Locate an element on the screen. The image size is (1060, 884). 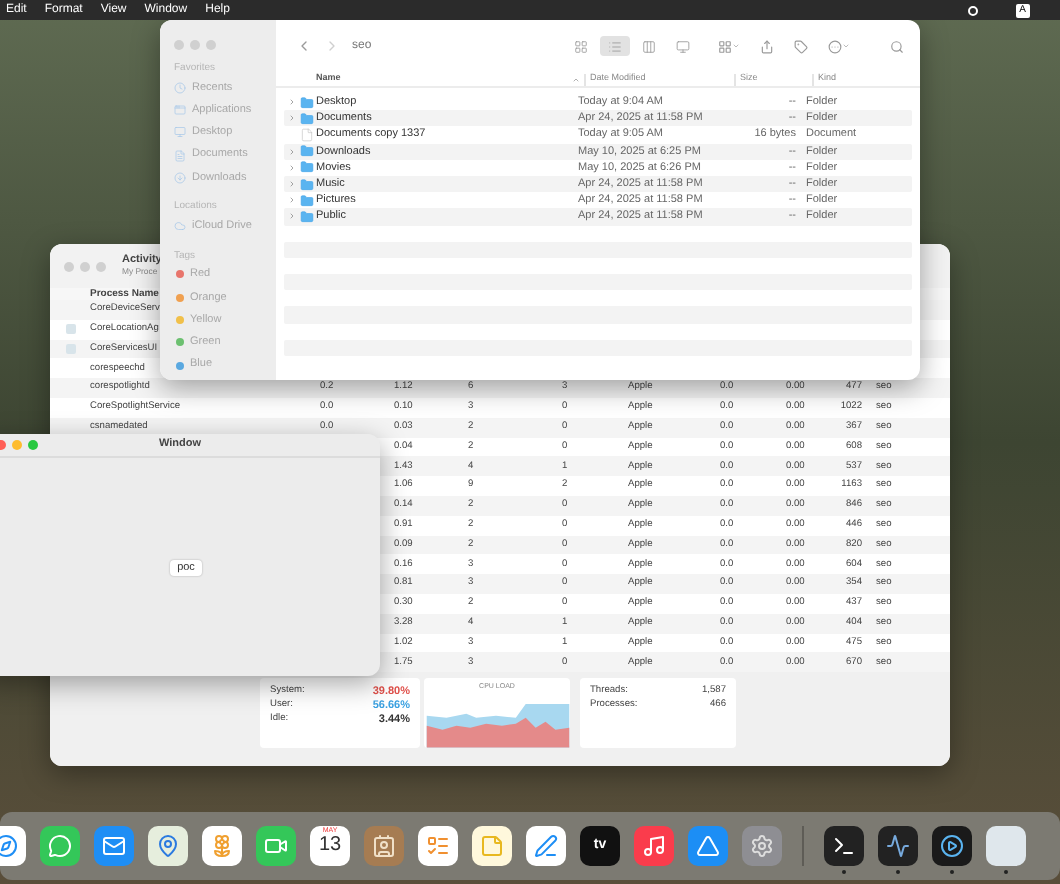
cloud-icon is located at coordinates (180, 226).